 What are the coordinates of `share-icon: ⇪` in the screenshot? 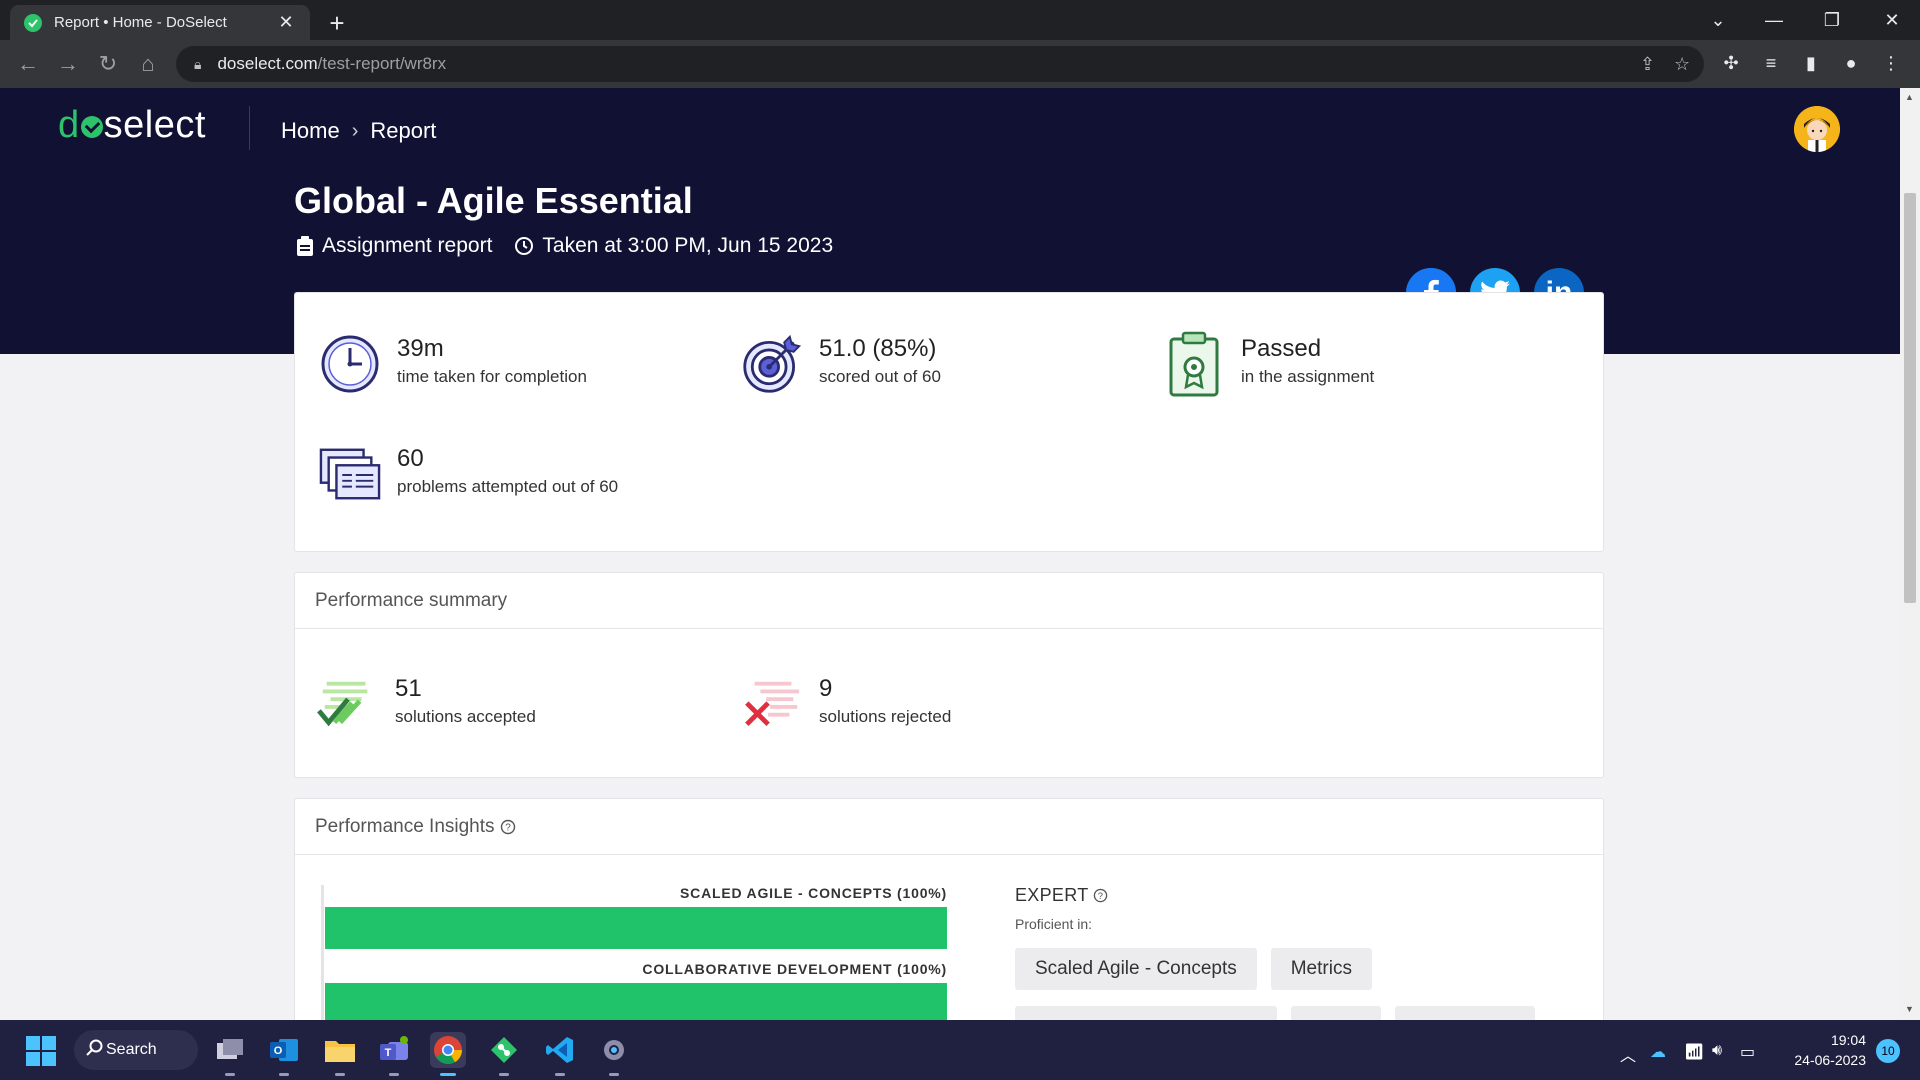 It's located at (1647, 64).